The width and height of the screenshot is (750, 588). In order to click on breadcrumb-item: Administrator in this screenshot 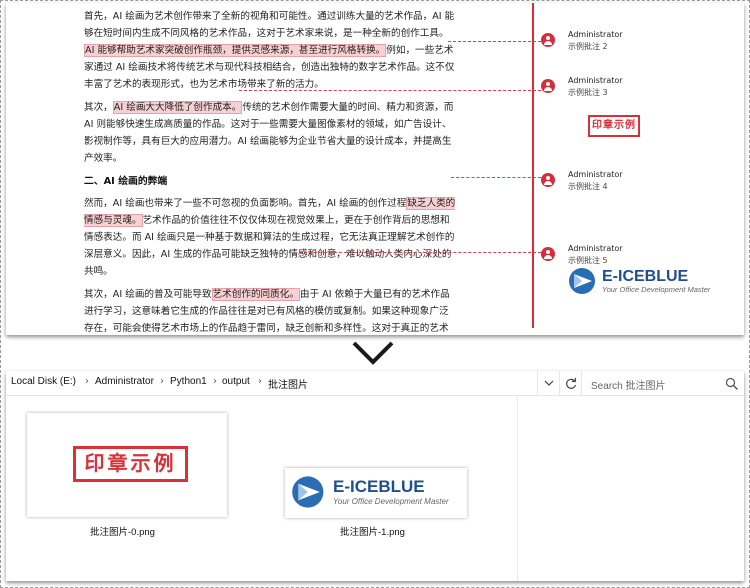, I will do `click(124, 381)`.